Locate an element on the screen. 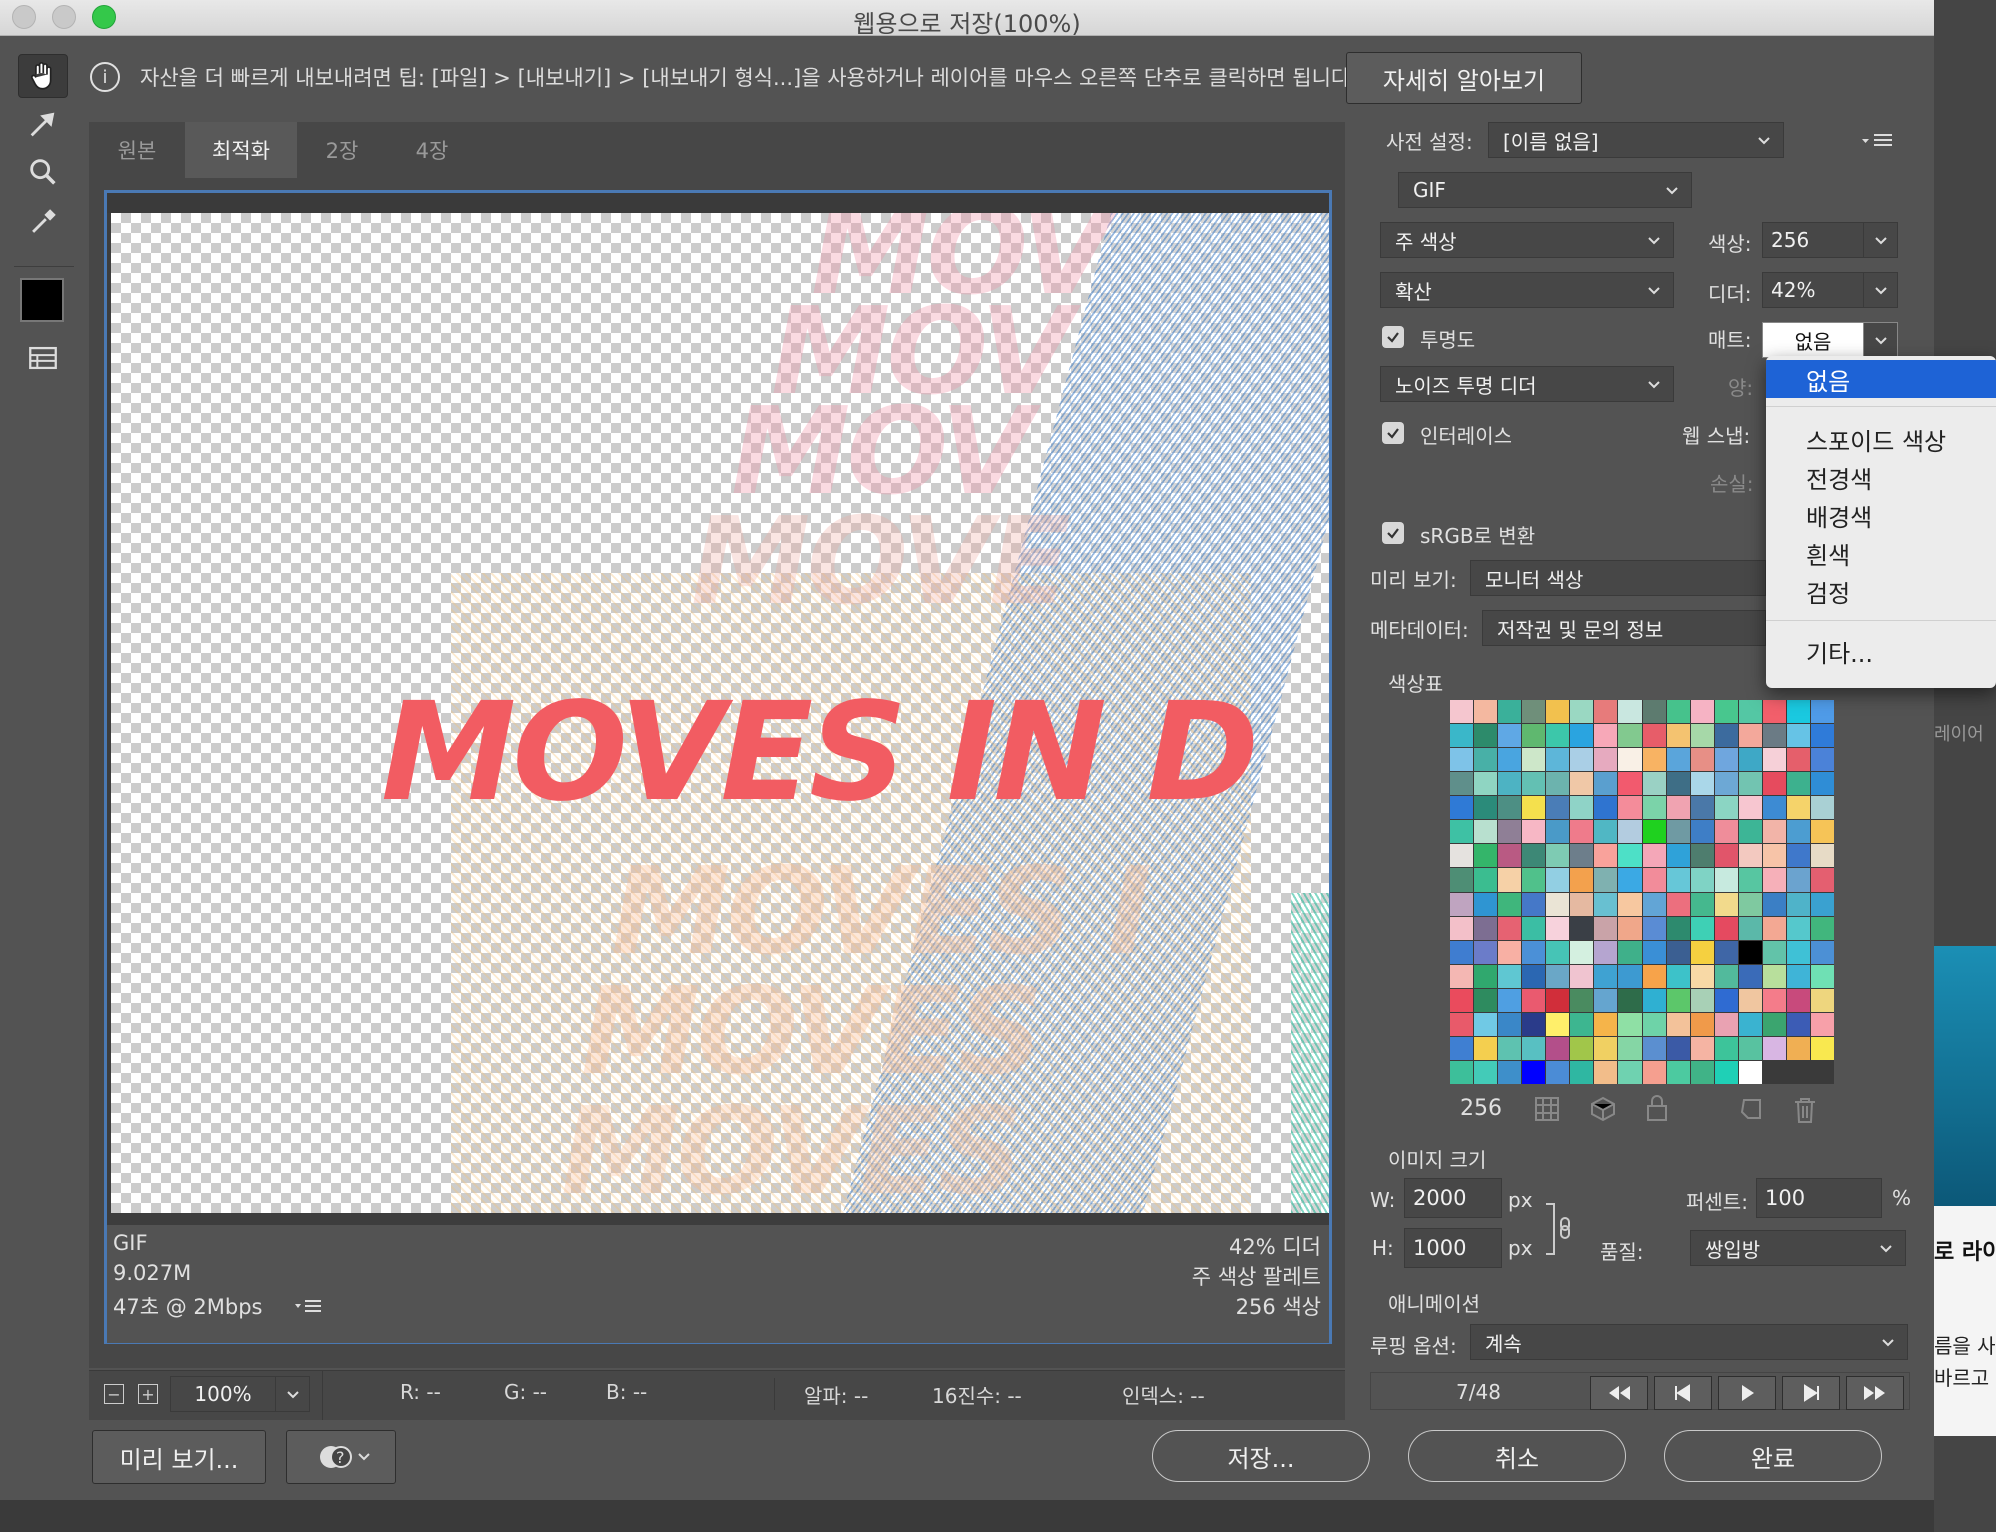  map-transparent-icon is located at coordinates (1547, 1109).